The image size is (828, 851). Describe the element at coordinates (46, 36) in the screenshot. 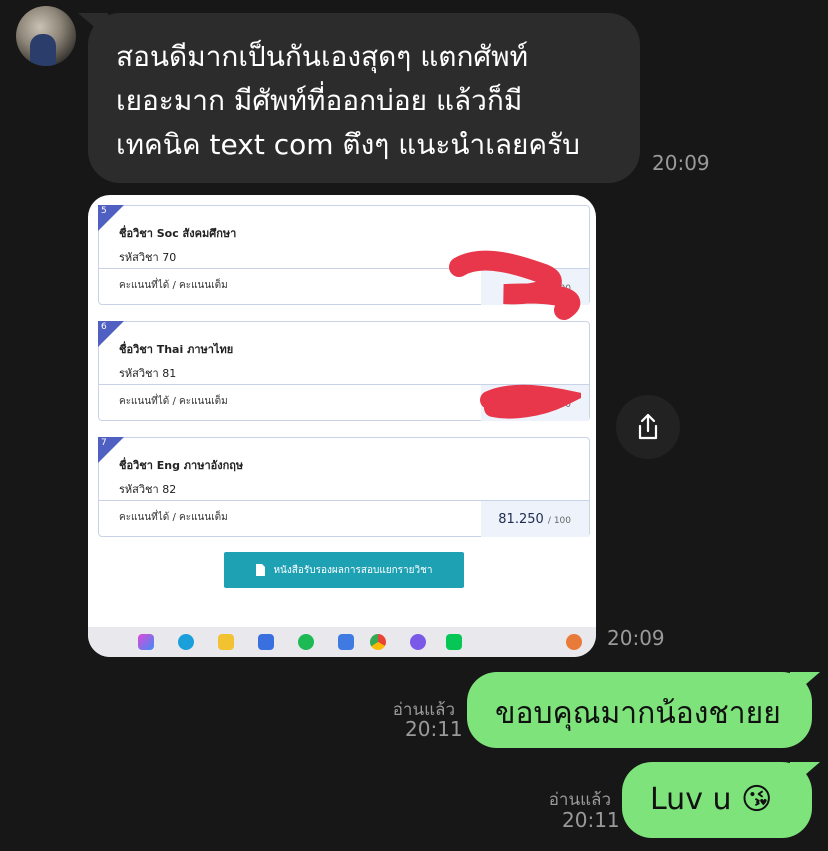

I see `contact-avatar` at that location.